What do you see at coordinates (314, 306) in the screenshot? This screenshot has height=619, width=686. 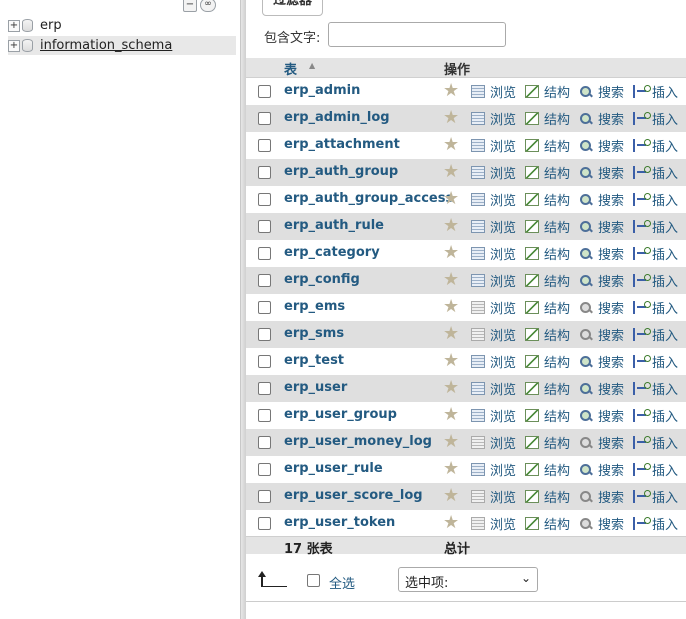 I see `table-name-link: erp_ems` at bounding box center [314, 306].